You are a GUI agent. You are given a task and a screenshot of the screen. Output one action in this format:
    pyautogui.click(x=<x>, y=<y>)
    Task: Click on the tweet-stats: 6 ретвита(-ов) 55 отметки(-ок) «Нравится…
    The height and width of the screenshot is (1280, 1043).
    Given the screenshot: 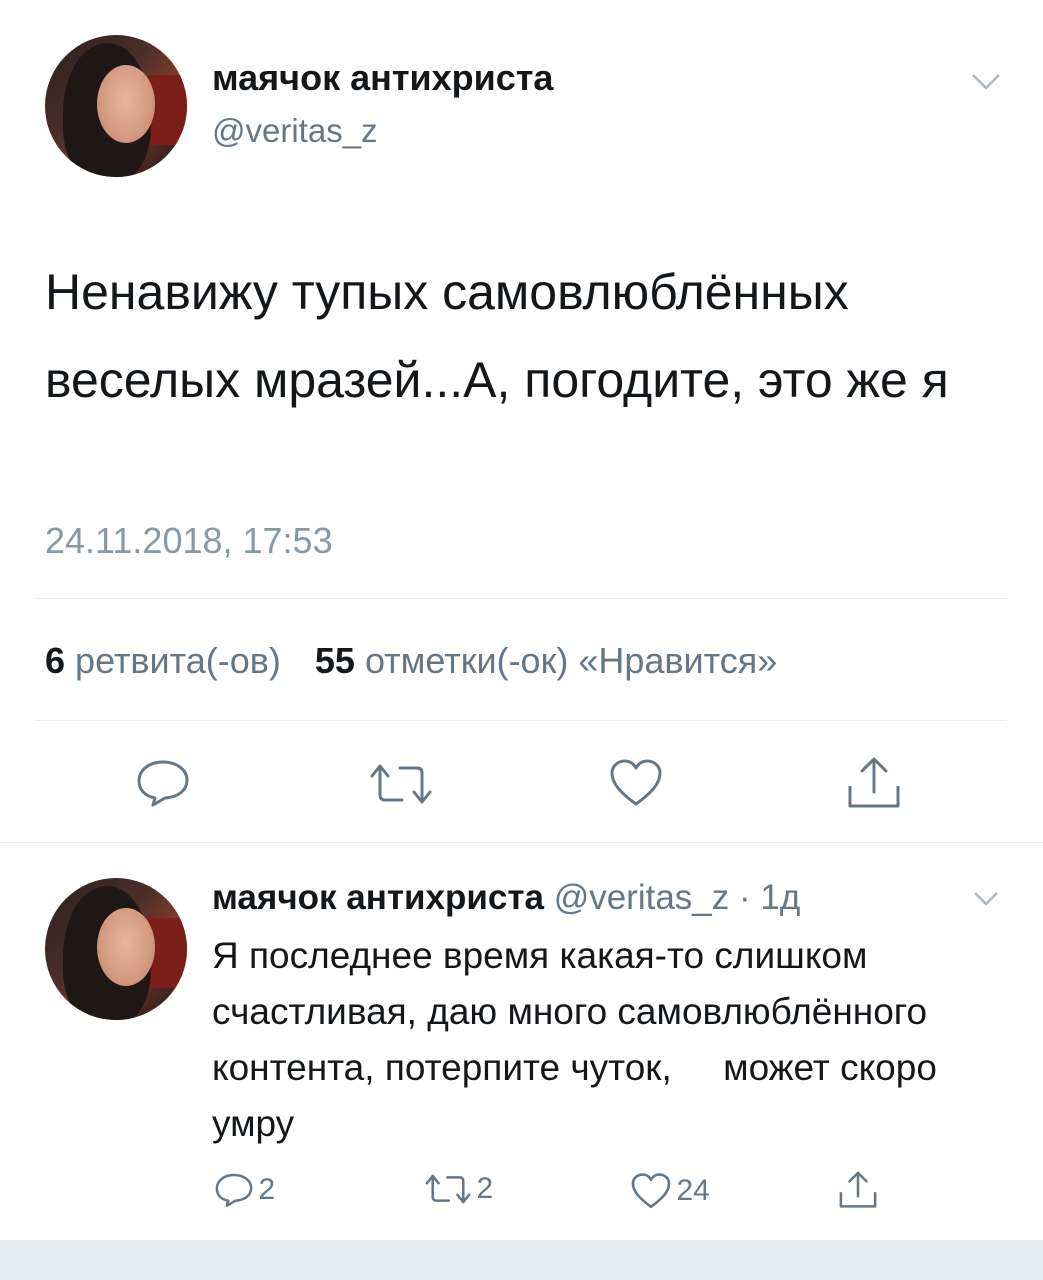 What is the action you would take?
    pyautogui.click(x=411, y=661)
    